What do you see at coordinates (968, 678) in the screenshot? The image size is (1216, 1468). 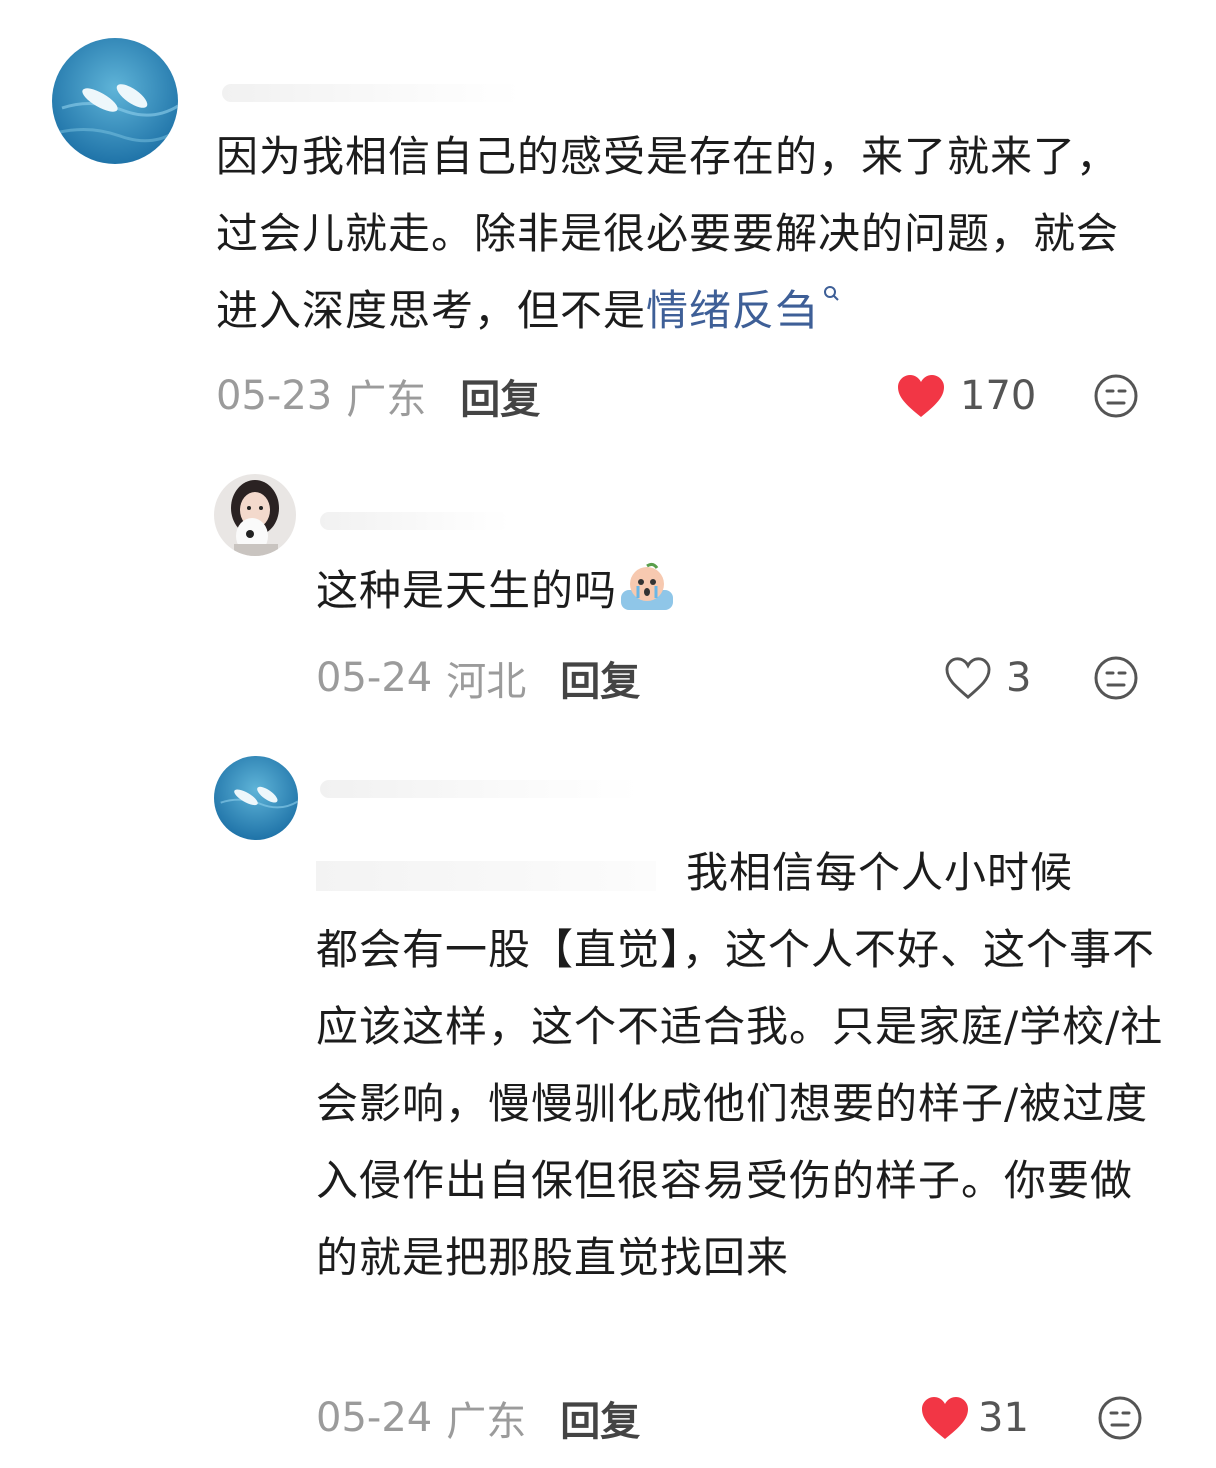 I see `heart-outline-icon` at bounding box center [968, 678].